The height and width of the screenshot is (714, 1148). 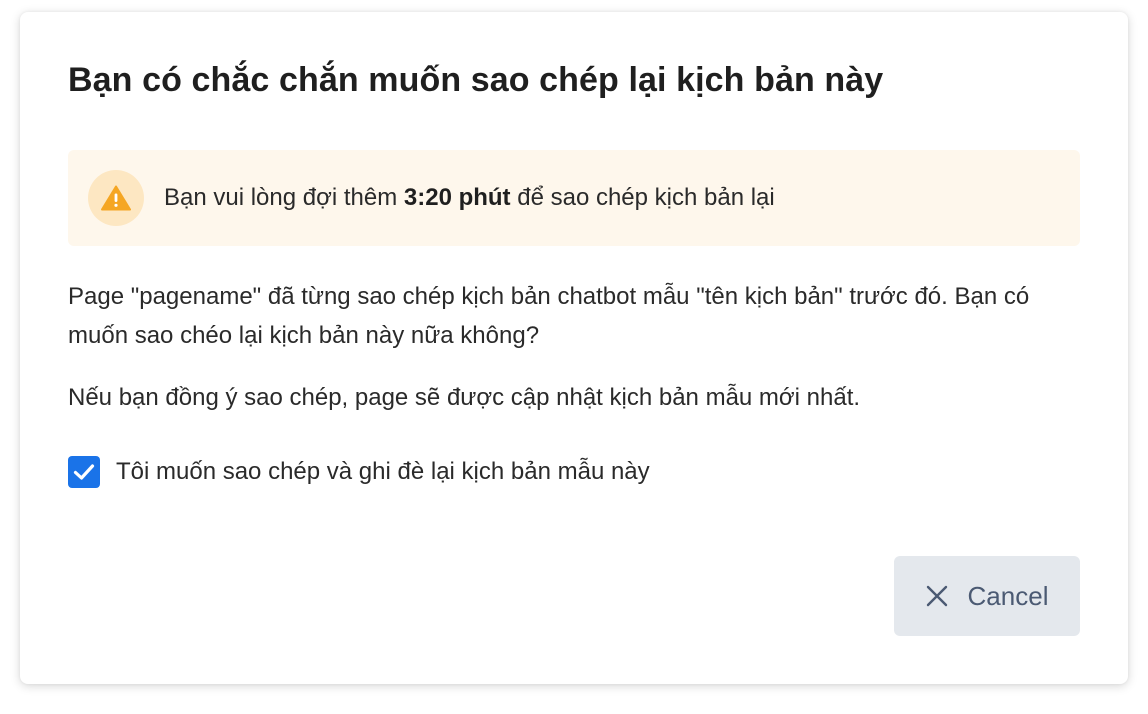 I want to click on close-icon, so click(x=937, y=596).